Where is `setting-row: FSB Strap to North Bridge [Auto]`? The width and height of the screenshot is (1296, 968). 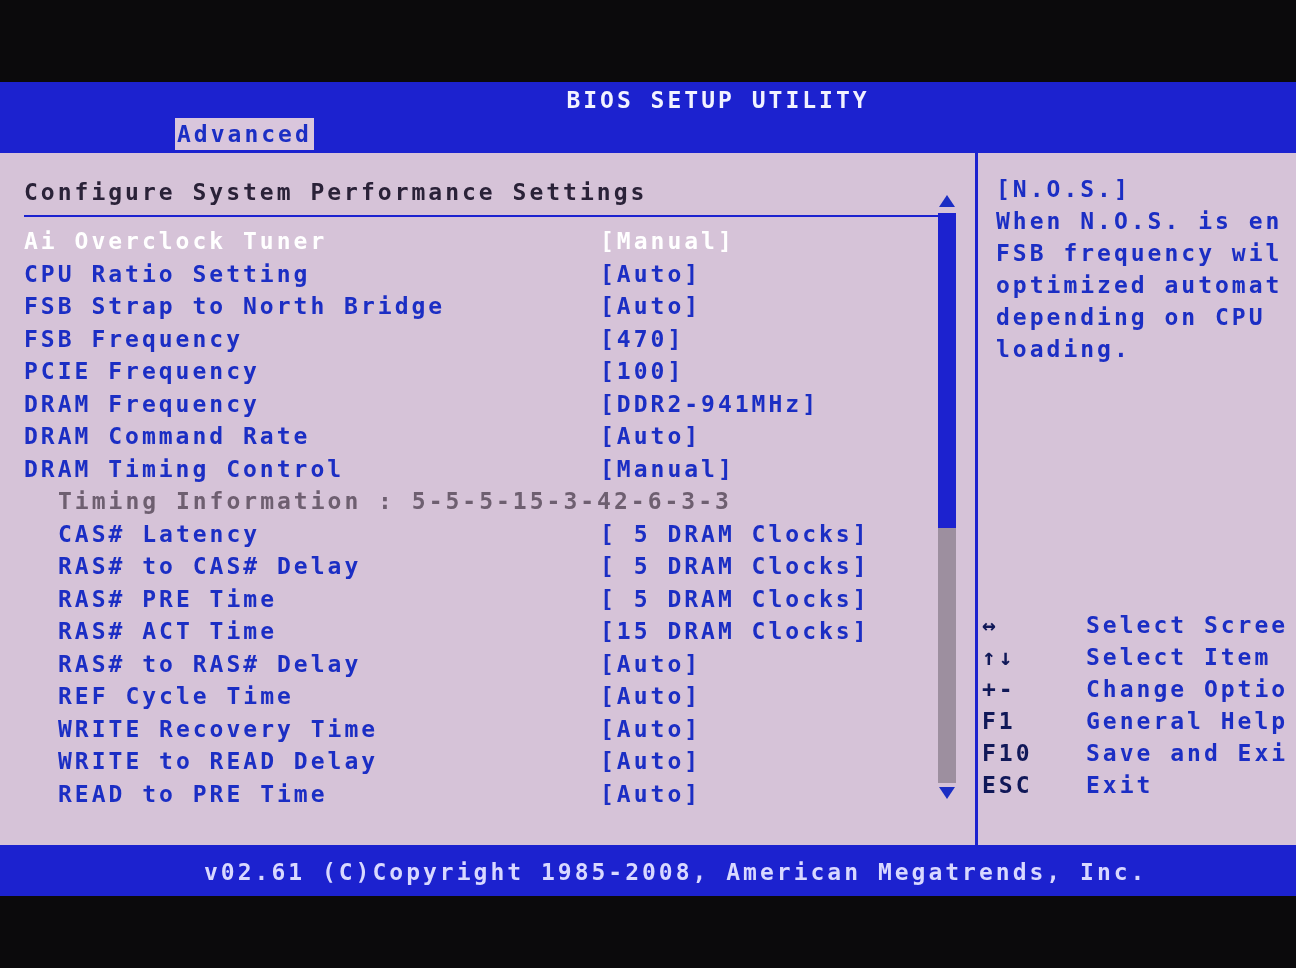
setting-row: FSB Strap to North Bridge [Auto] is located at coordinates (363, 306).